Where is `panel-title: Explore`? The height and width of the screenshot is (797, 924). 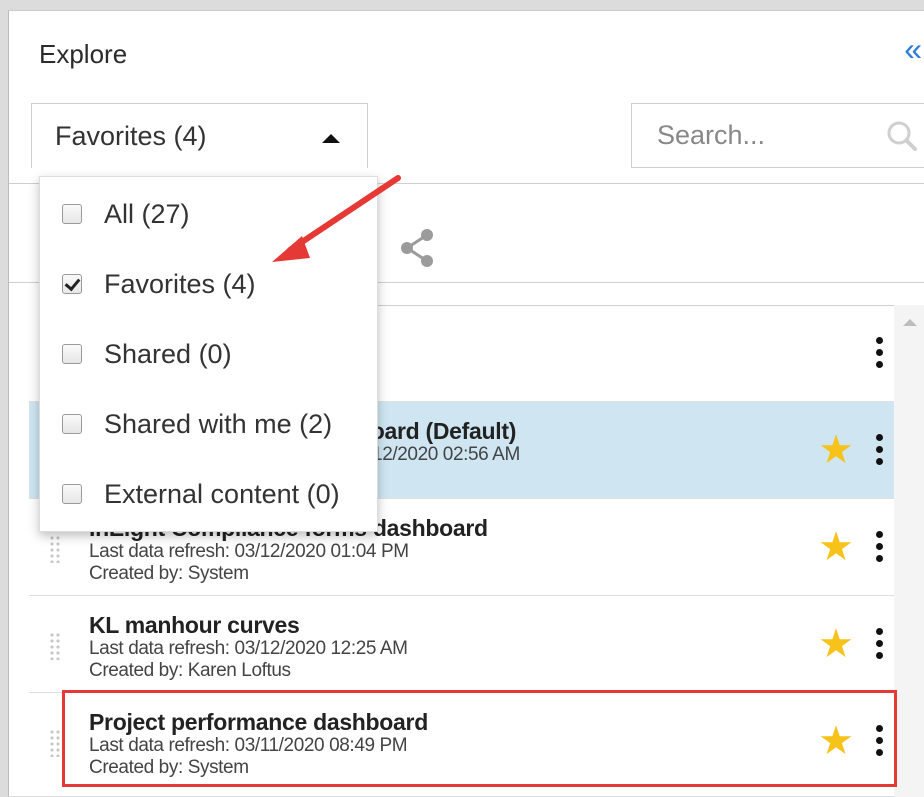
panel-title: Explore is located at coordinates (83, 54).